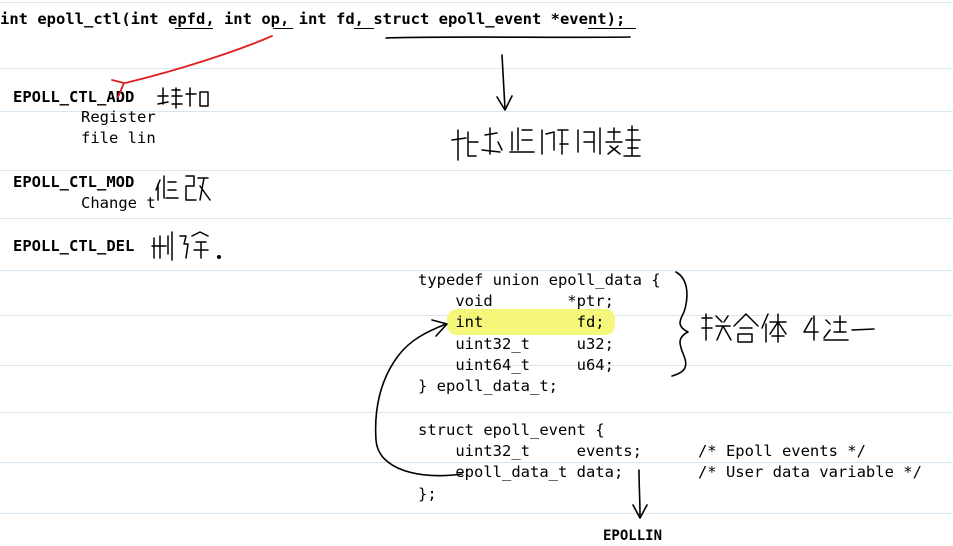 The image size is (953, 546). I want to click on sig-sep2: , int, so click(307, 19).